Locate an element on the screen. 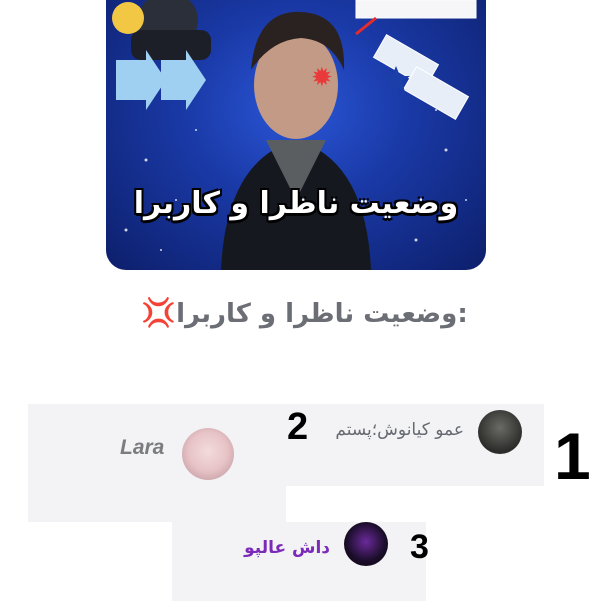 Image resolution: width=599 pixels, height=601 pixels. user-card-3: داش عالپو is located at coordinates (299, 561).